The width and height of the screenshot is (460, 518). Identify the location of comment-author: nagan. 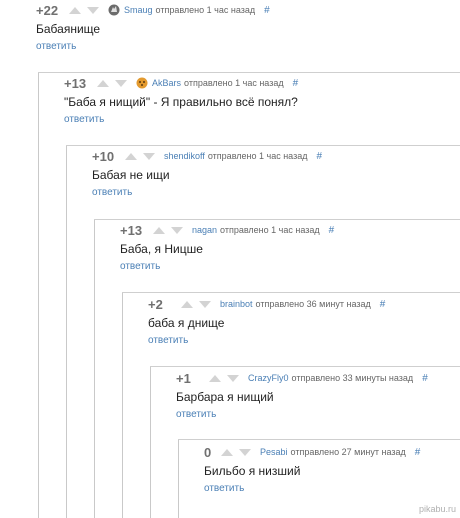
(204, 230).